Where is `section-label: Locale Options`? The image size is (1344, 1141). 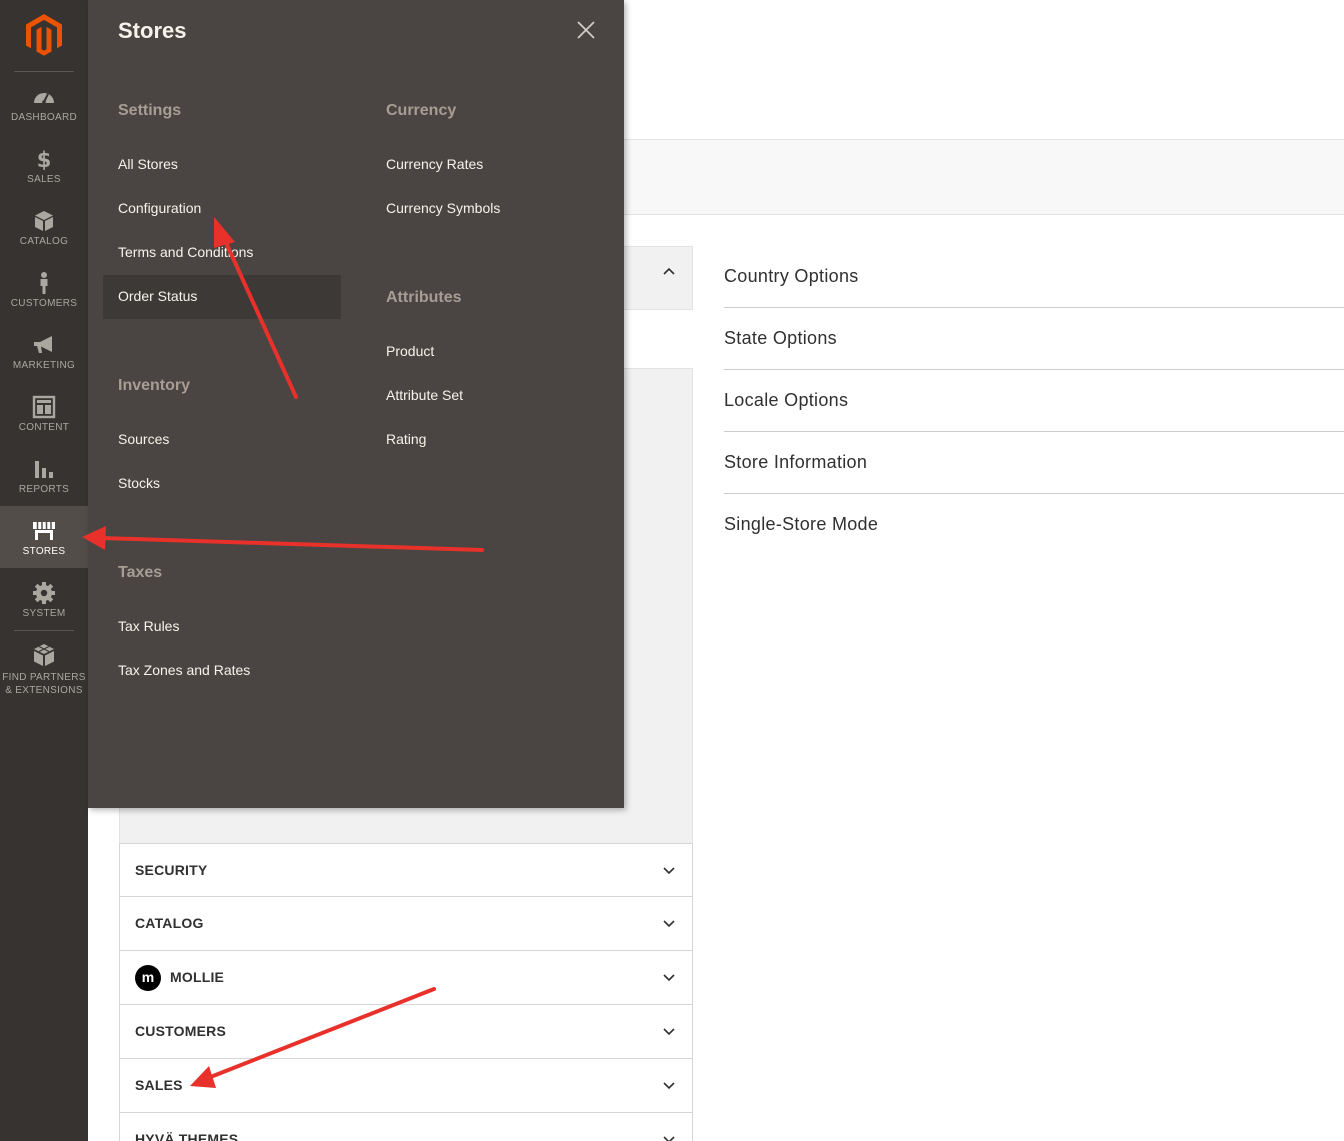 section-label: Locale Options is located at coordinates (786, 400).